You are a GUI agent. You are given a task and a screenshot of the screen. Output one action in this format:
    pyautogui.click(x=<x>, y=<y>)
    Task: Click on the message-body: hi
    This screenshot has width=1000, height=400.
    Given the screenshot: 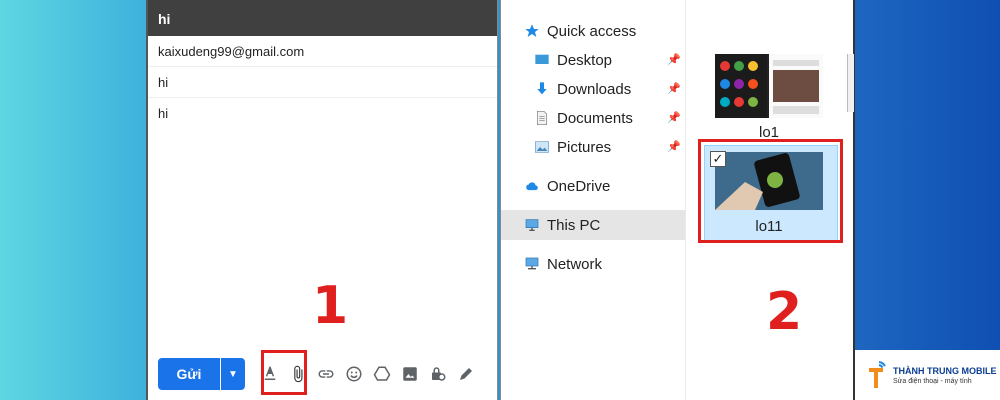 What is the action you would take?
    pyautogui.click(x=322, y=113)
    